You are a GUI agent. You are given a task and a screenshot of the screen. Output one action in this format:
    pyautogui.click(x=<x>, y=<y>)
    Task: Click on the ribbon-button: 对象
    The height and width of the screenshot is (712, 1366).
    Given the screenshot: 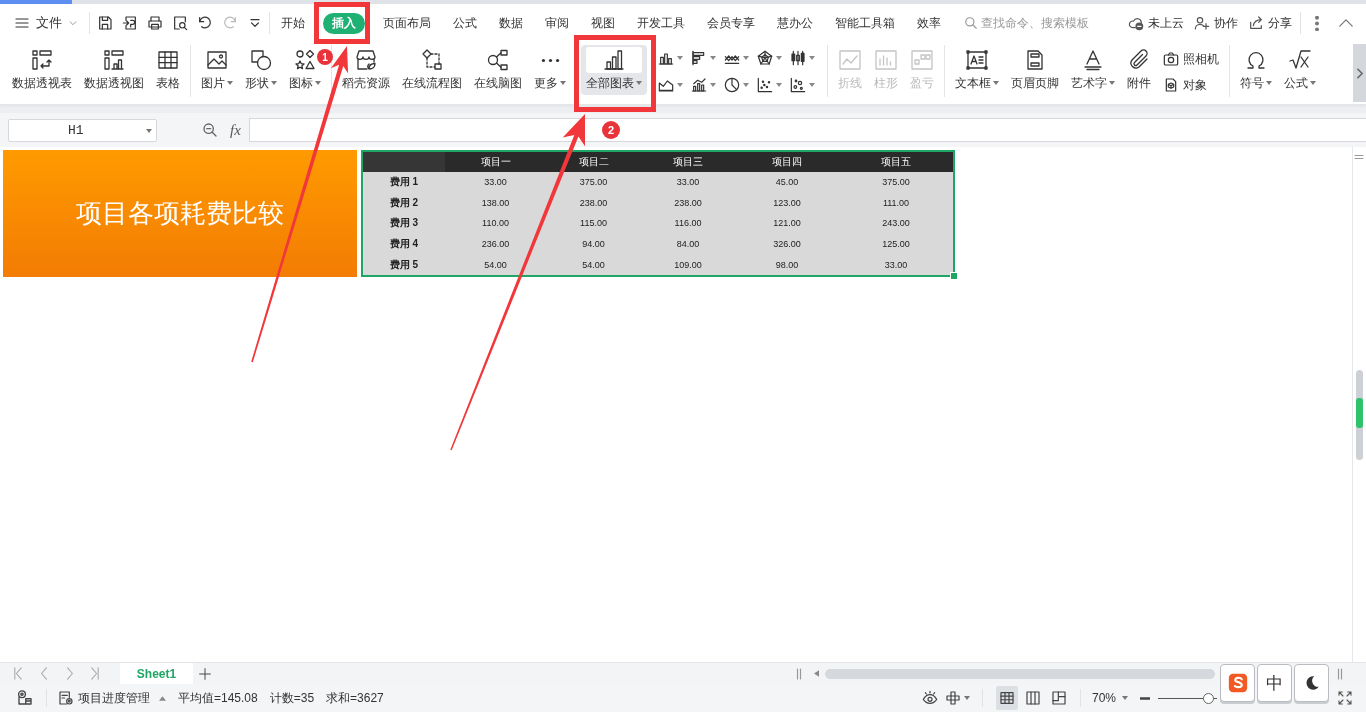 What is the action you would take?
    pyautogui.click(x=1191, y=85)
    